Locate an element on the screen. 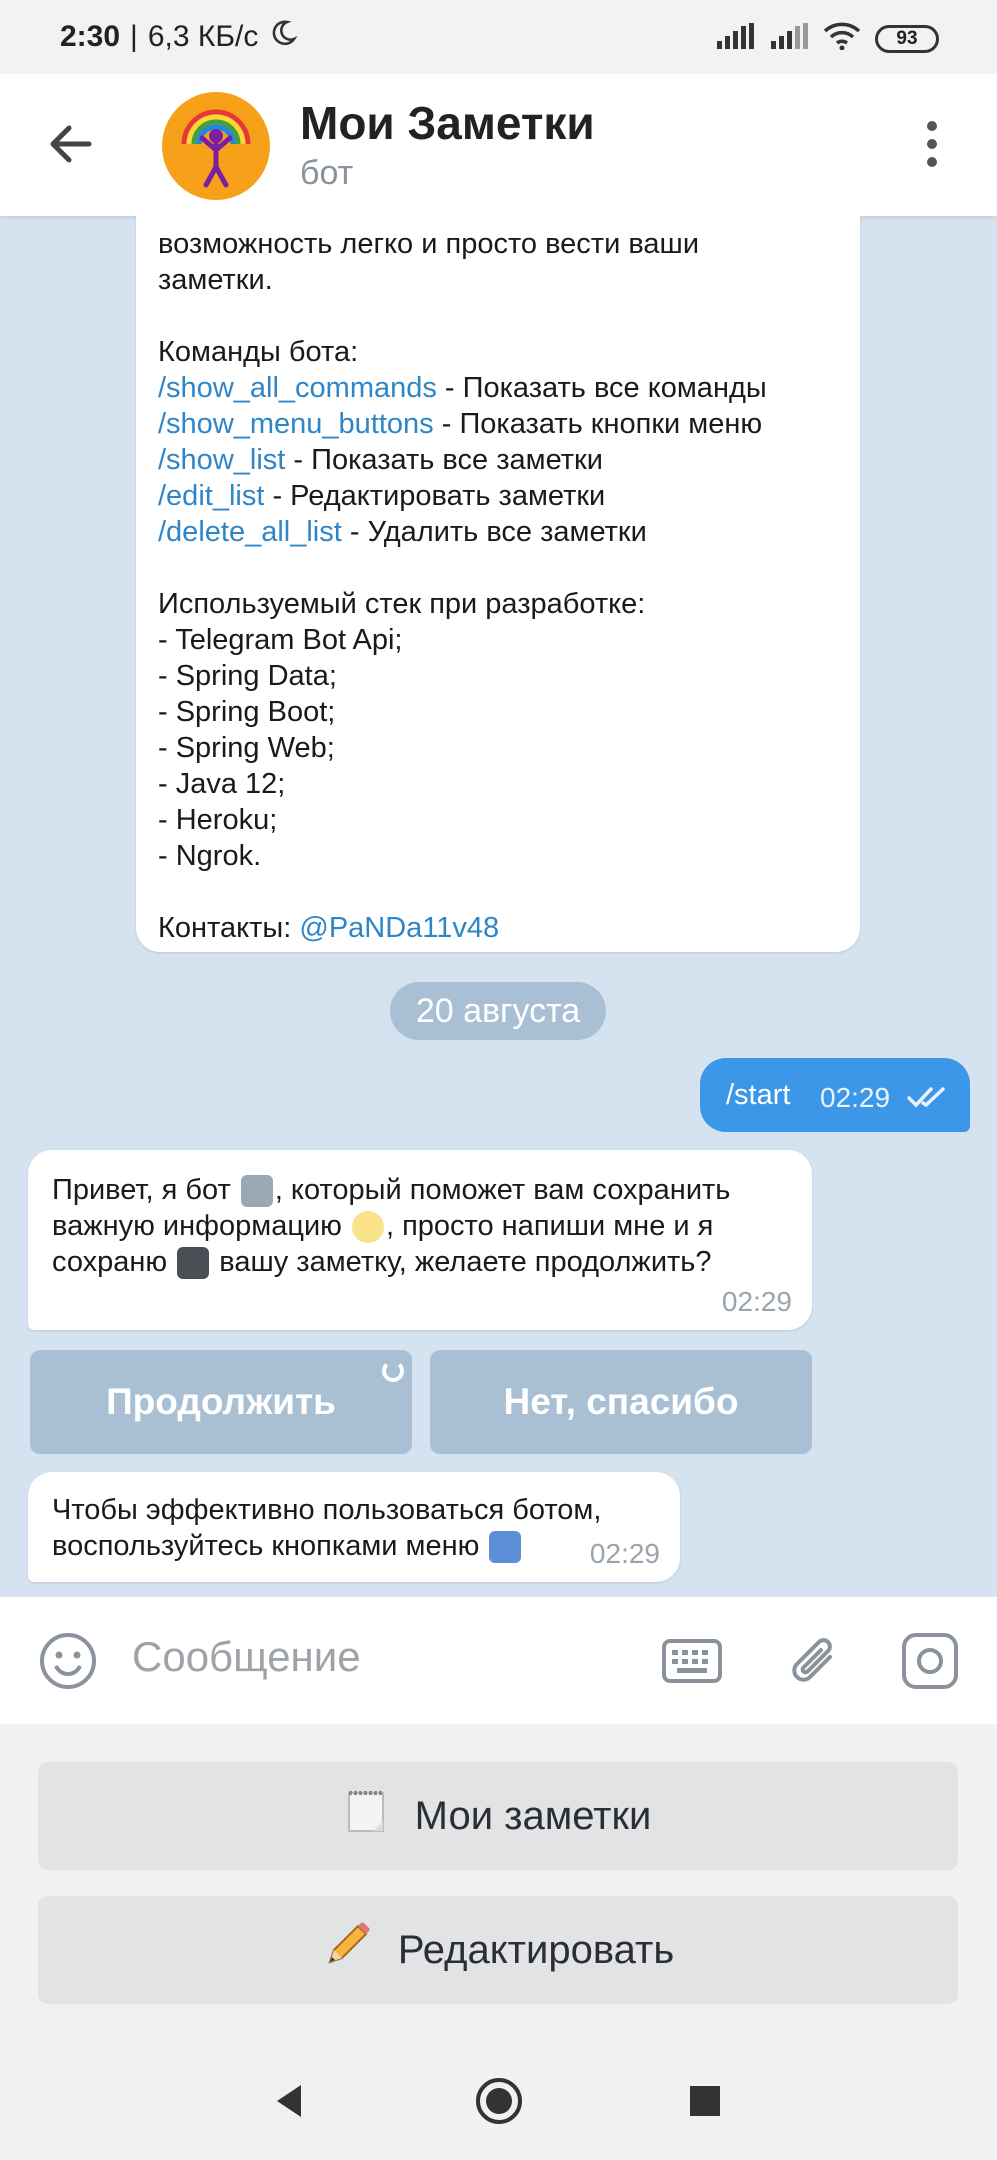 Image resolution: width=997 pixels, height=2160 pixels. nav-home-button is located at coordinates (499, 2101).